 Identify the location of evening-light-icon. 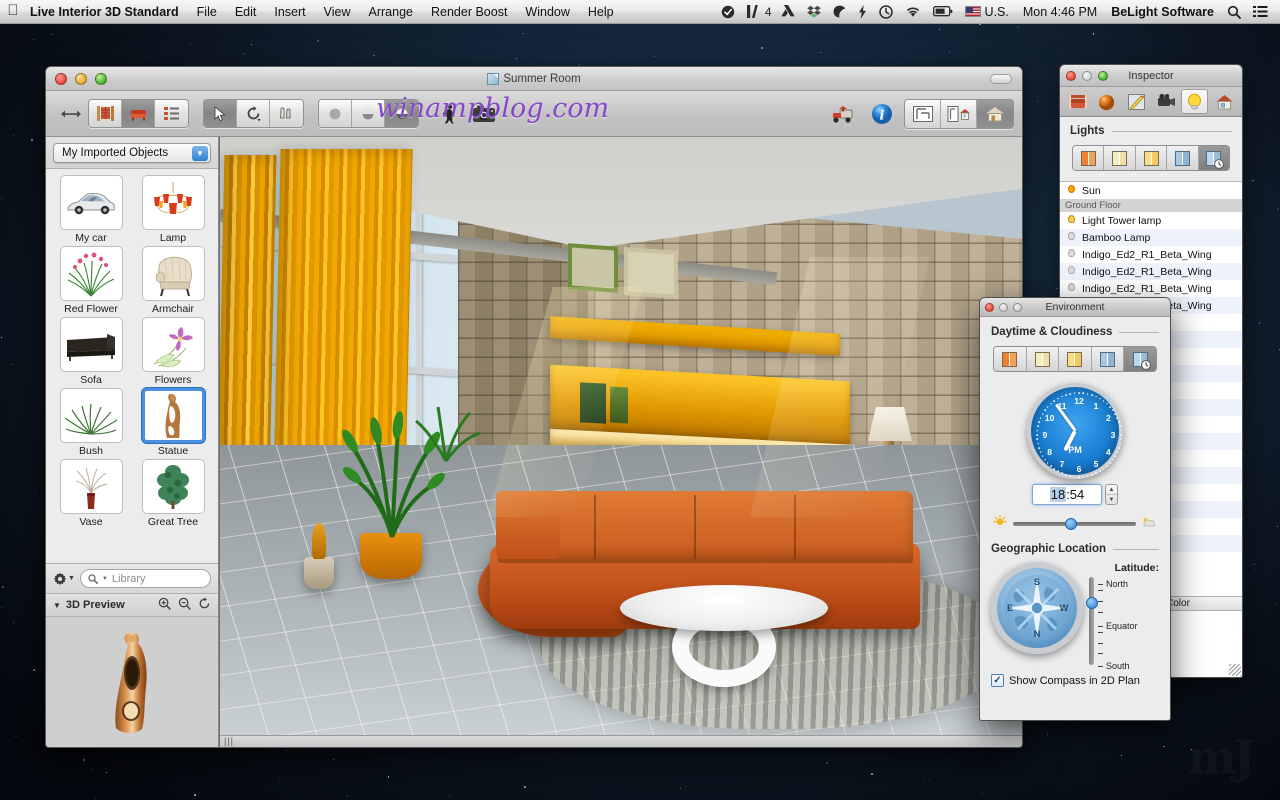
(1120, 158).